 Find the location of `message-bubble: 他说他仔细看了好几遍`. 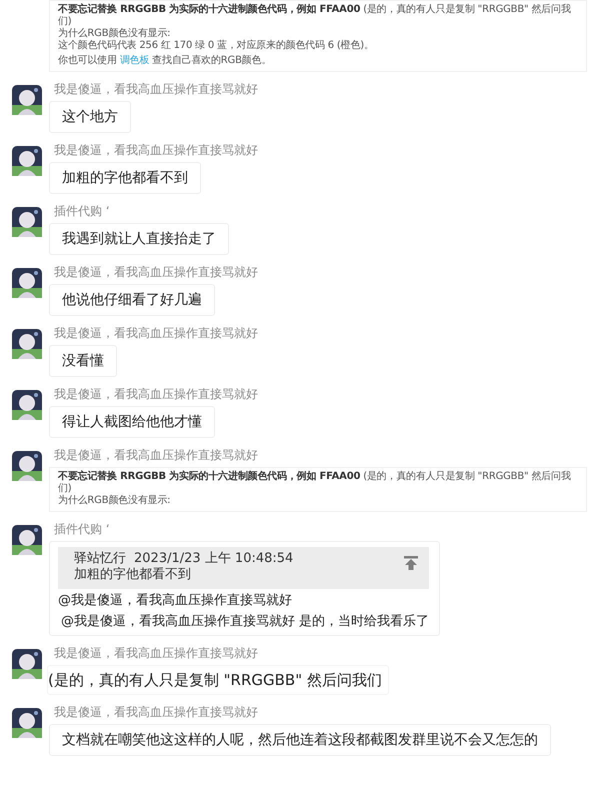

message-bubble: 他说他仔细看了好几遍 is located at coordinates (132, 300).